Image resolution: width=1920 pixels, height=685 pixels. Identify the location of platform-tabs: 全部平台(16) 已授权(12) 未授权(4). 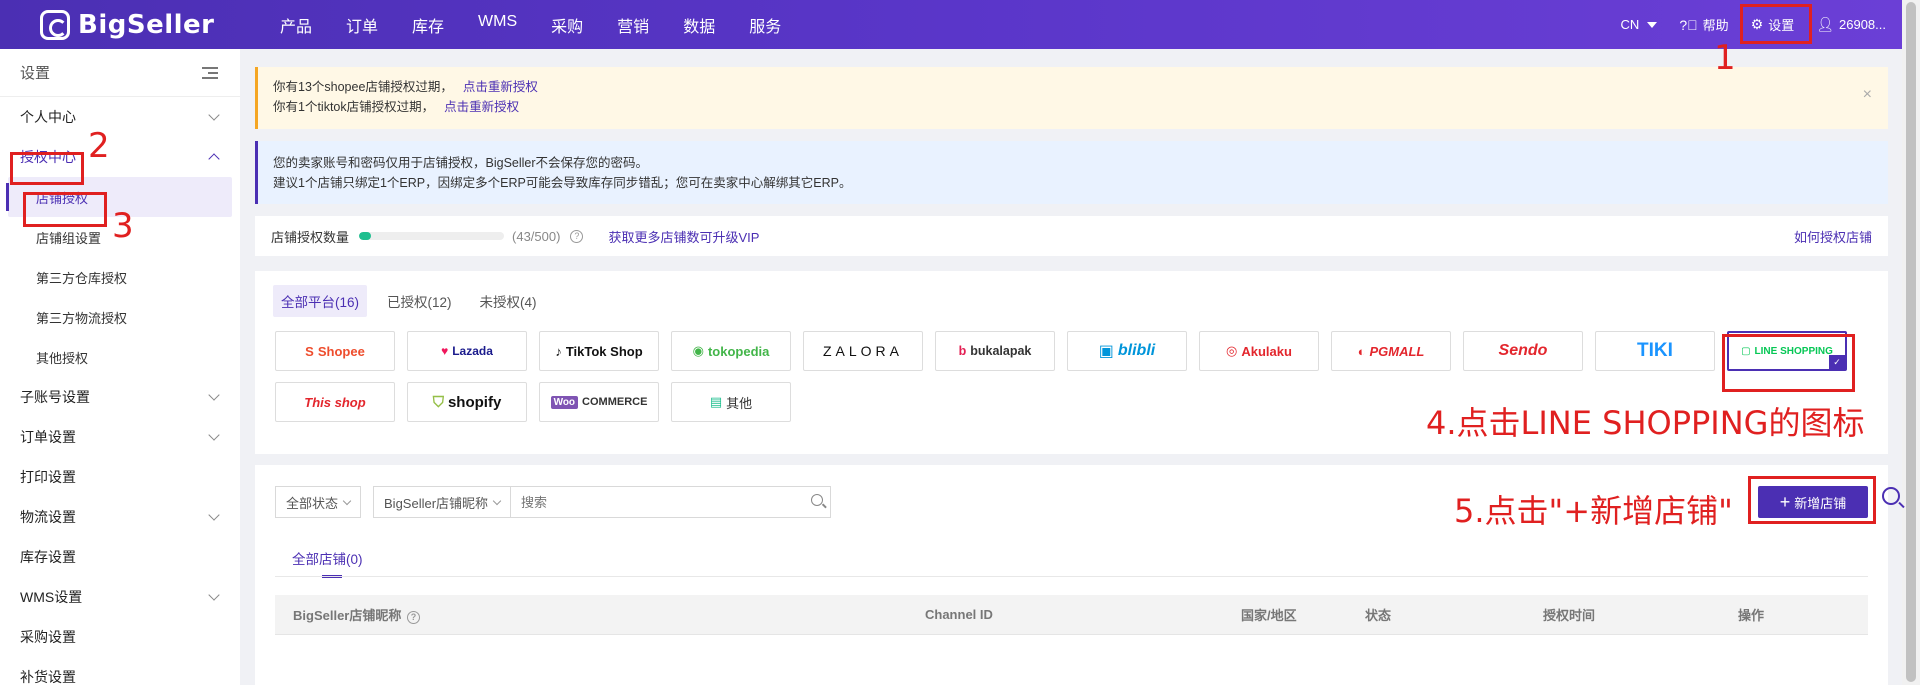
(415, 301).